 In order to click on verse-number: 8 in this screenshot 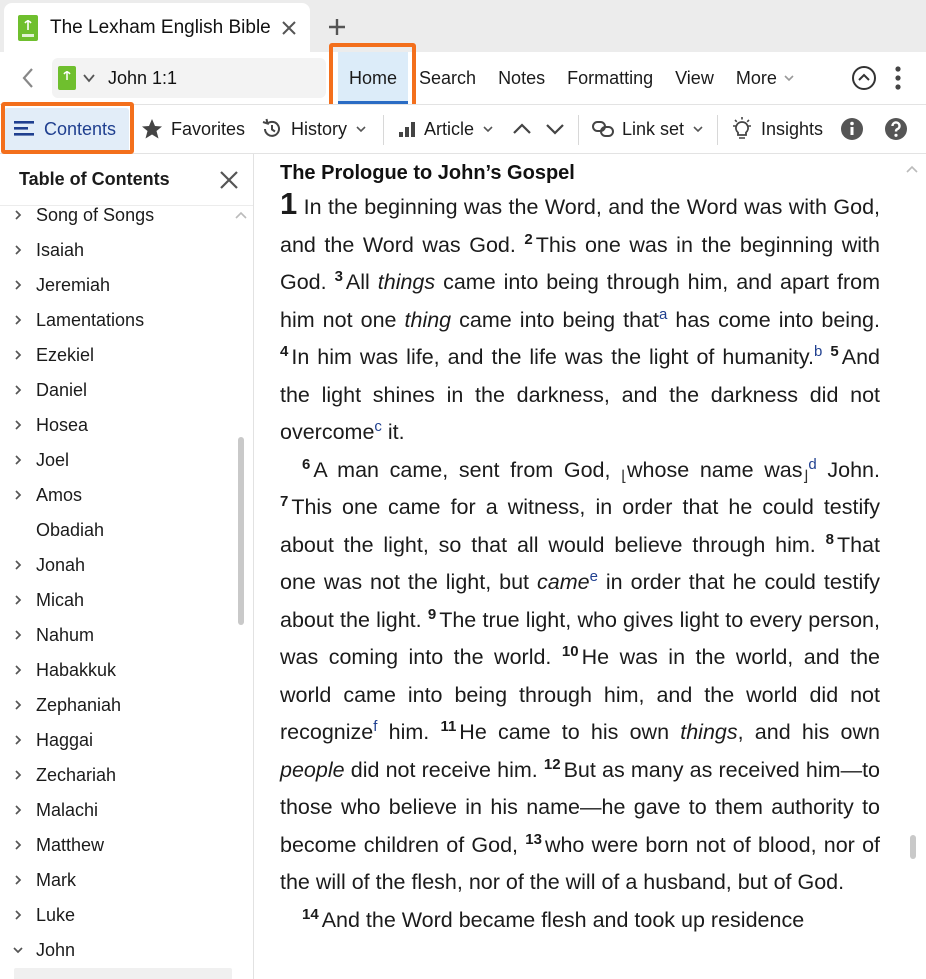, I will do `click(830, 539)`.